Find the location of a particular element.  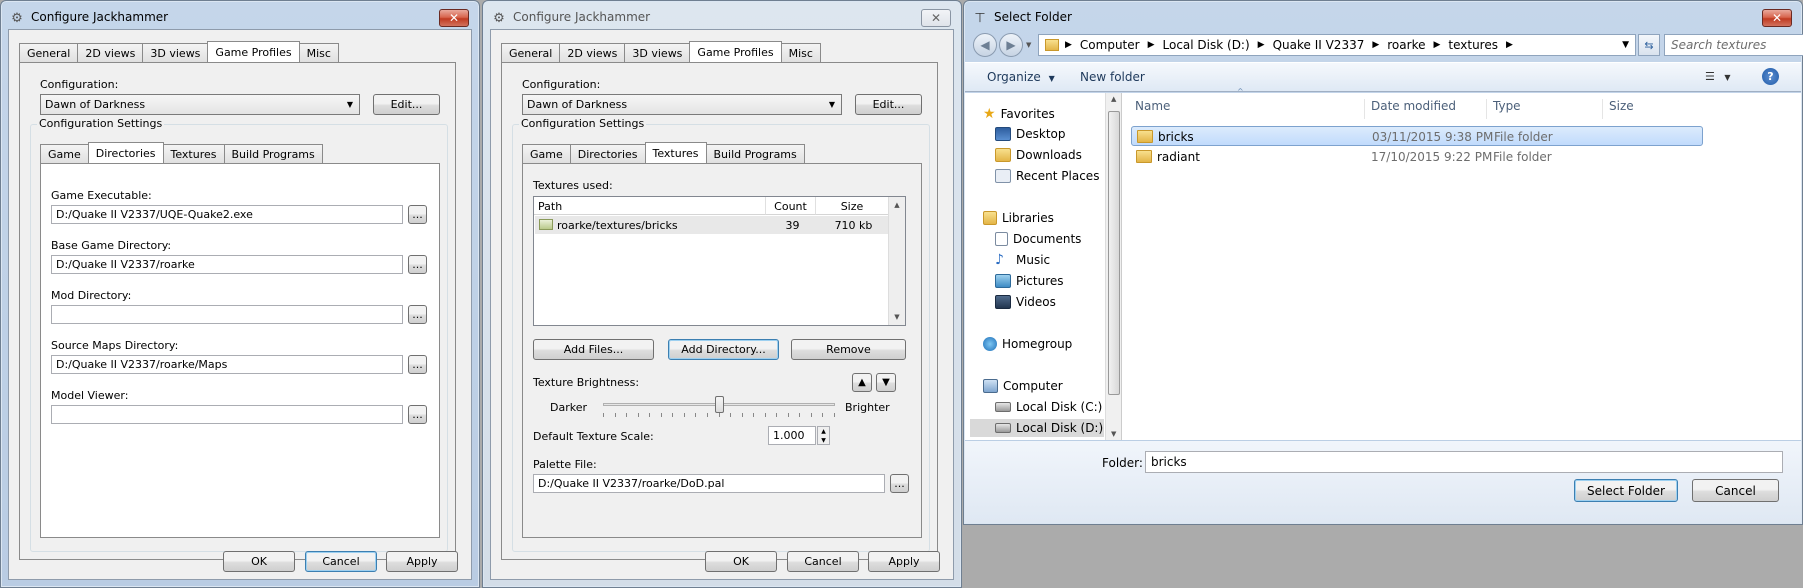

view-options-button: ☰ ▼ is located at coordinates (1718, 76).